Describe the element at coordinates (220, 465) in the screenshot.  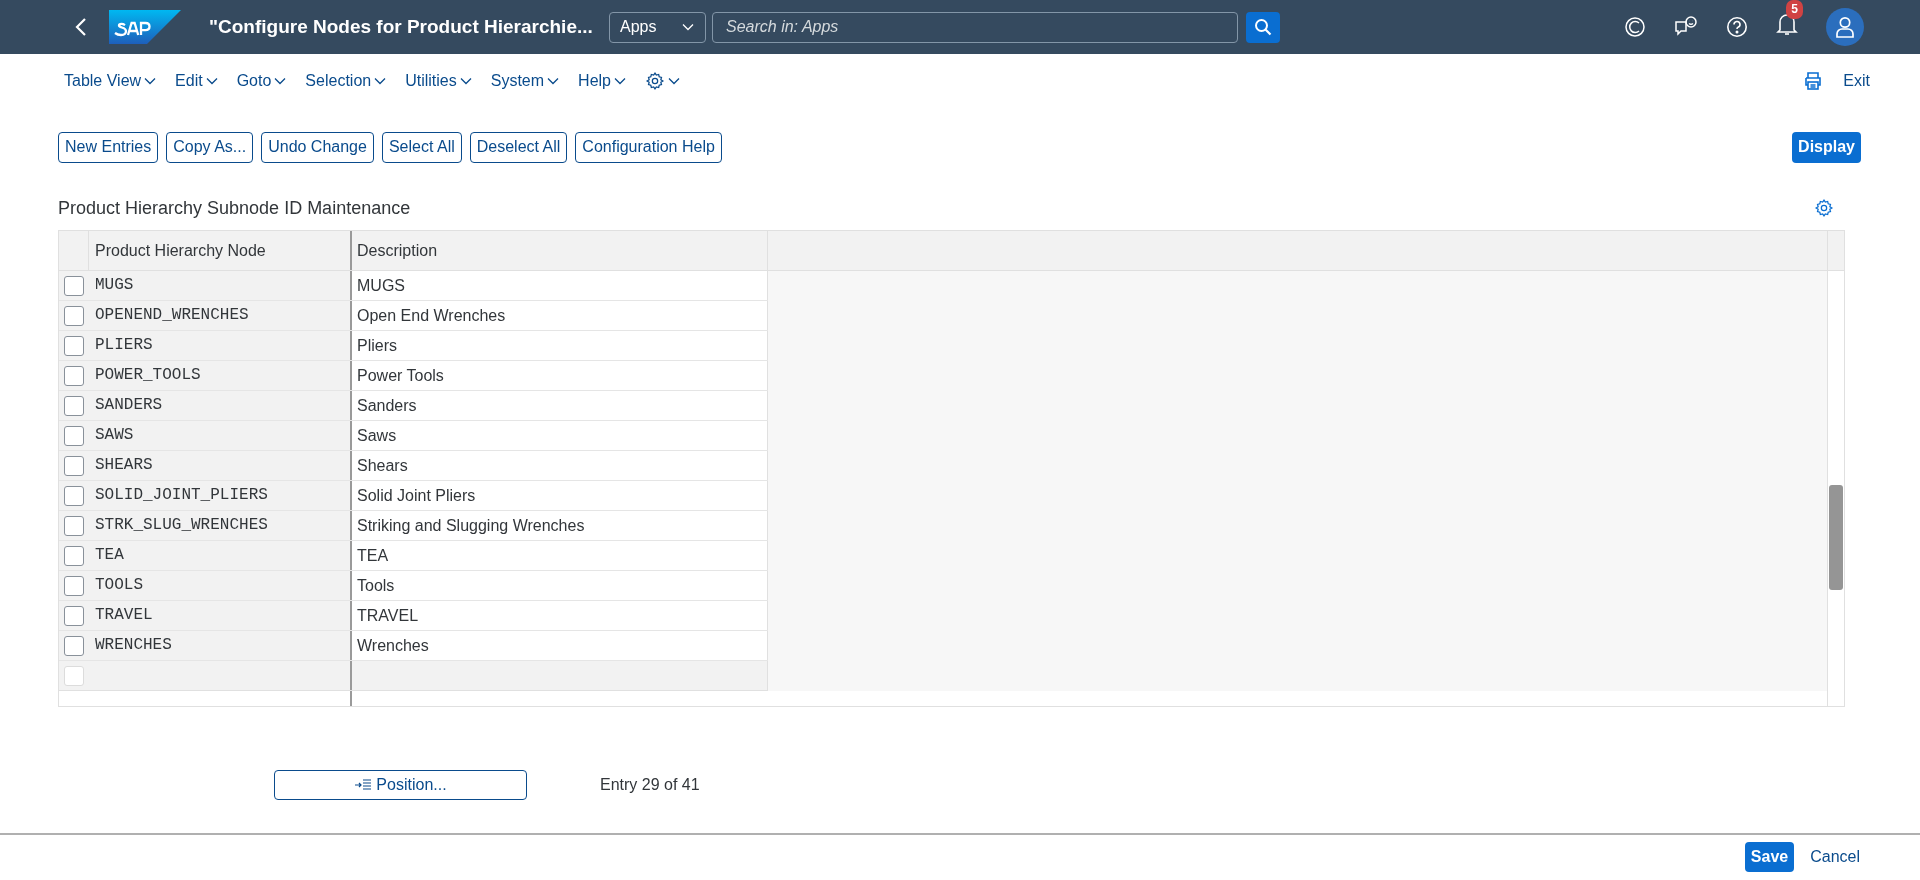
I see `table-cell: SHEARS` at that location.